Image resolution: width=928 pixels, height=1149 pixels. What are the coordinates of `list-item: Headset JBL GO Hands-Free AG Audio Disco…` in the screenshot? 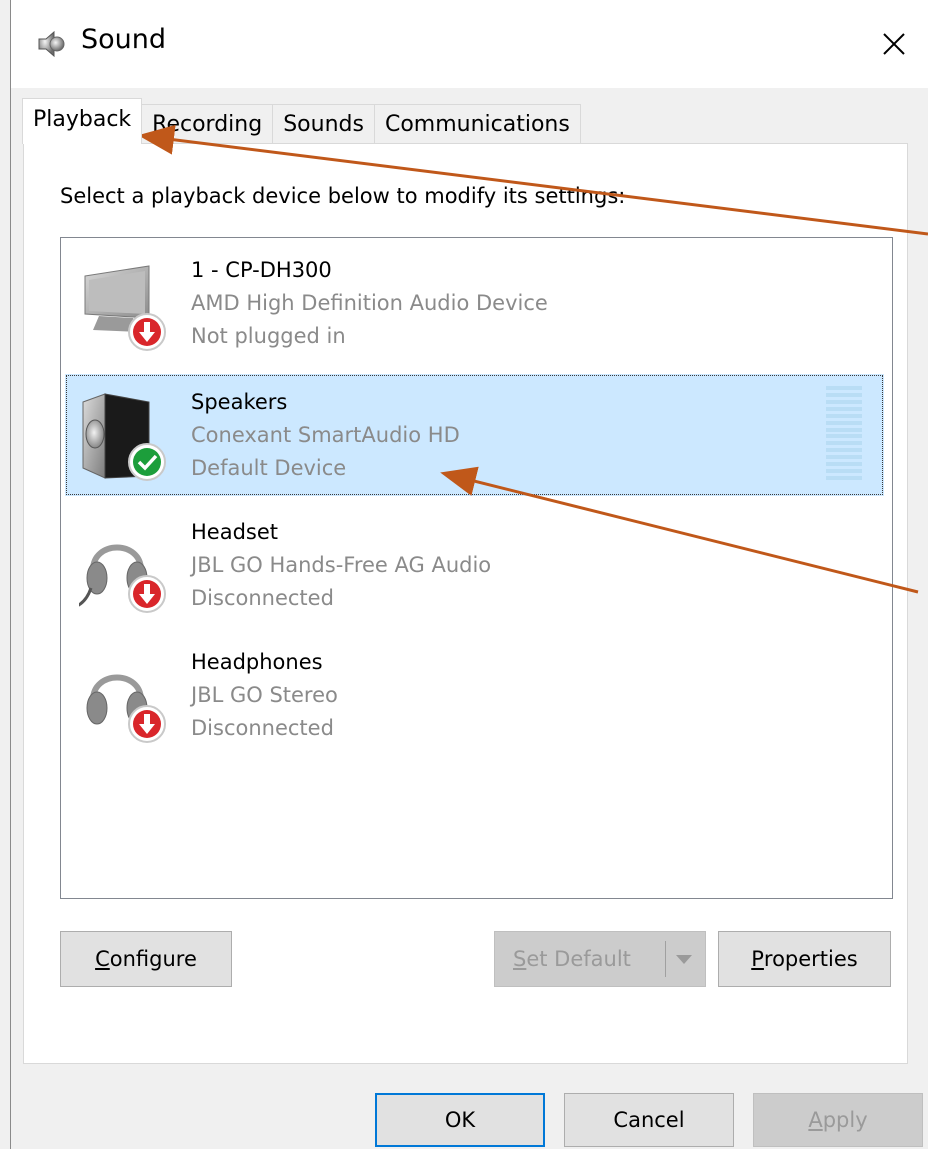 It's located at (474, 565).